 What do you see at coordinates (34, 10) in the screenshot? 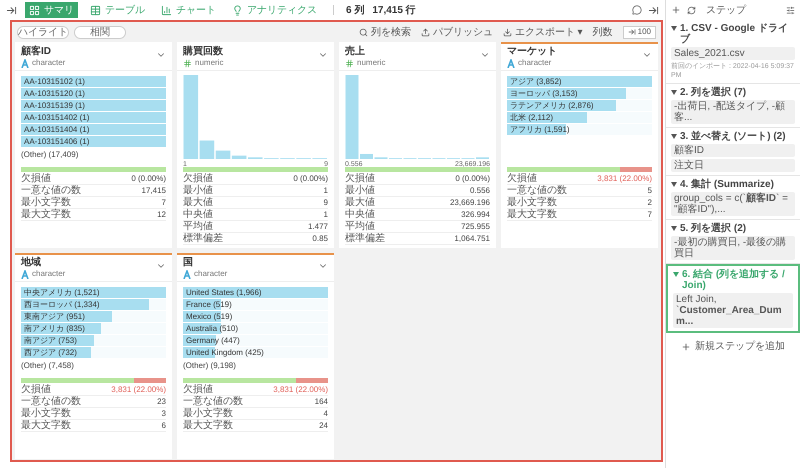
I see `grid-icon` at bounding box center [34, 10].